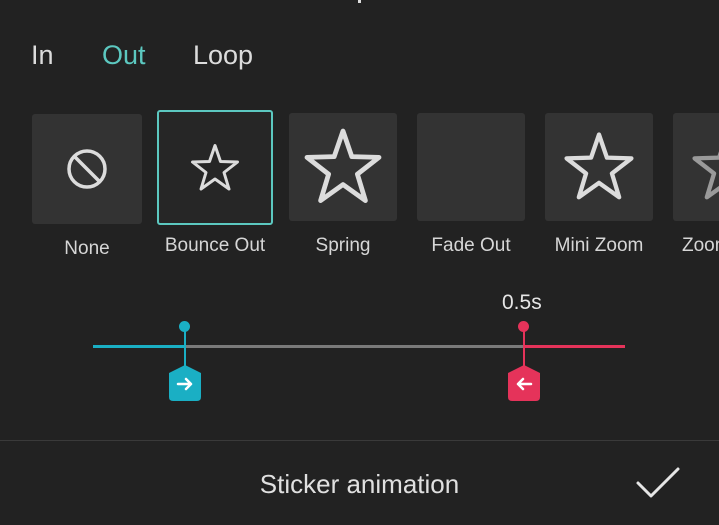  I want to click on panel-title: Sticker animation, so click(359, 484).